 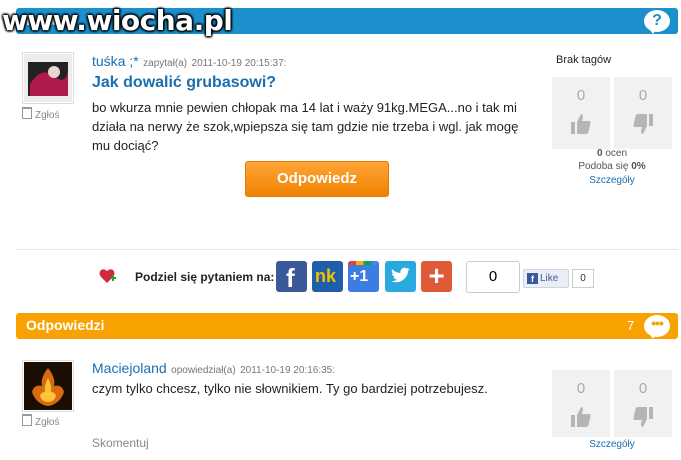 I want to click on nk-share-button: nk, so click(x=327, y=276).